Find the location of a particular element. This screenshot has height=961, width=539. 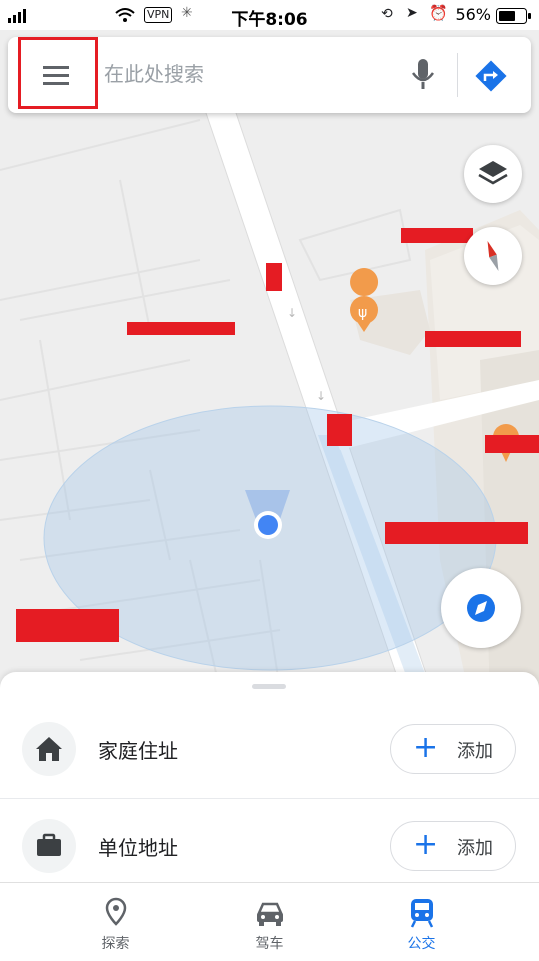

bottom-tab-bar: 探索 驾车 公交 is located at coordinates (269, 921).